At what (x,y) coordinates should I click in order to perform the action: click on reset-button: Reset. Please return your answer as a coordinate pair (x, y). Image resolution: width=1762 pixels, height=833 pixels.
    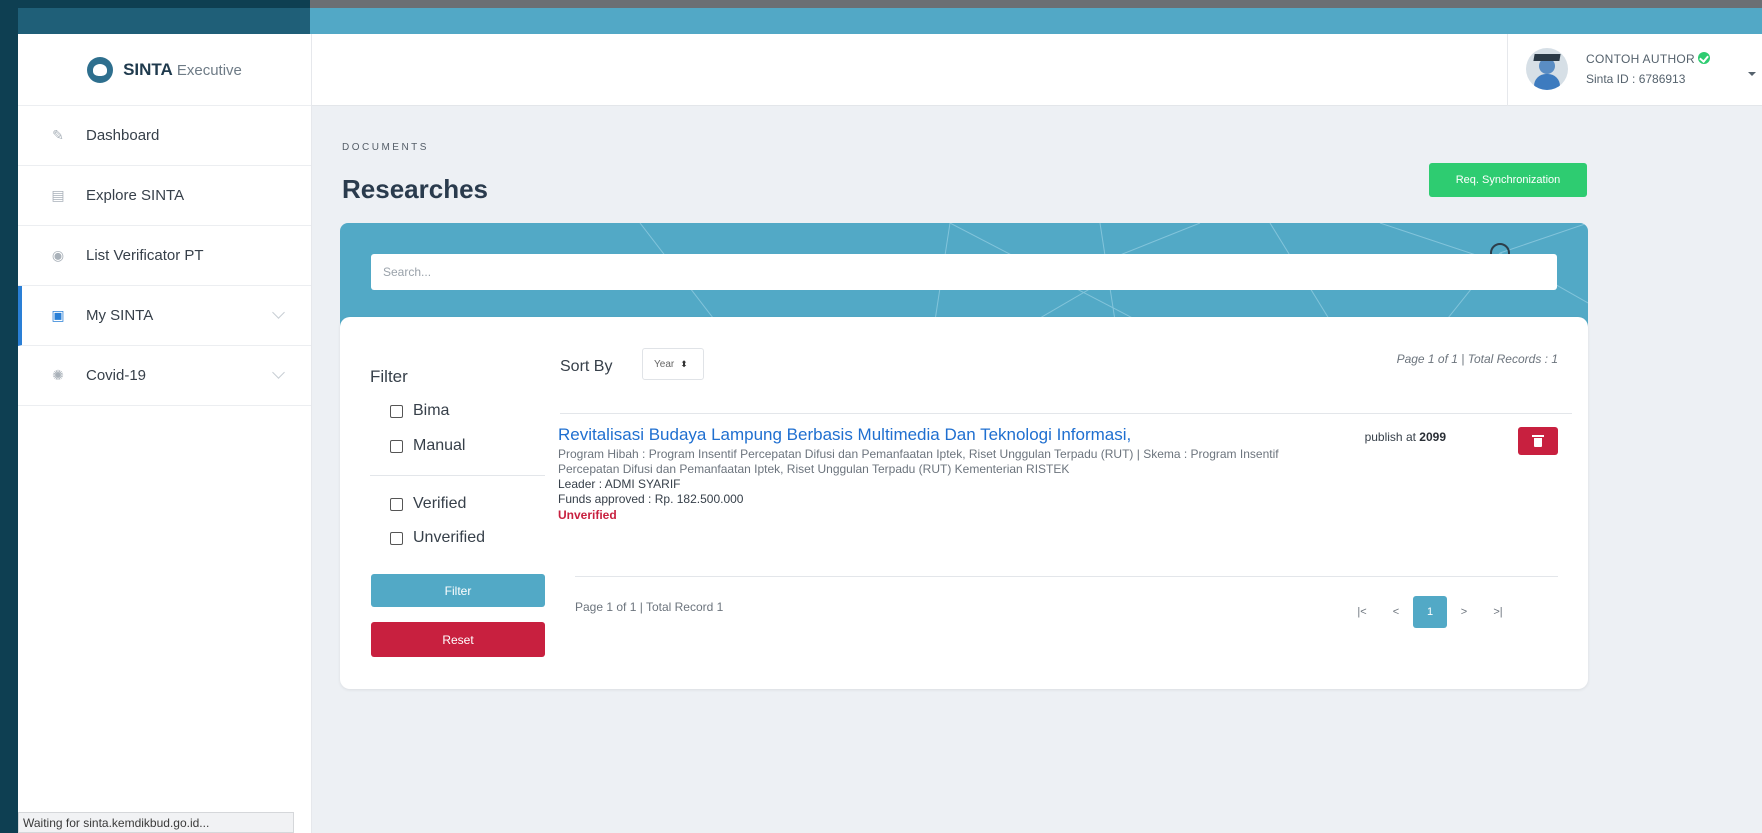
    Looking at the image, I should click on (458, 639).